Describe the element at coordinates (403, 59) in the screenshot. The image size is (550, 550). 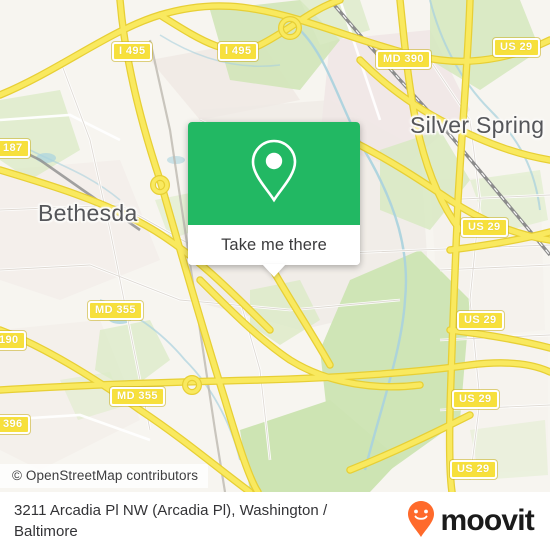
I see `road-shield-md390: MD 390` at that location.